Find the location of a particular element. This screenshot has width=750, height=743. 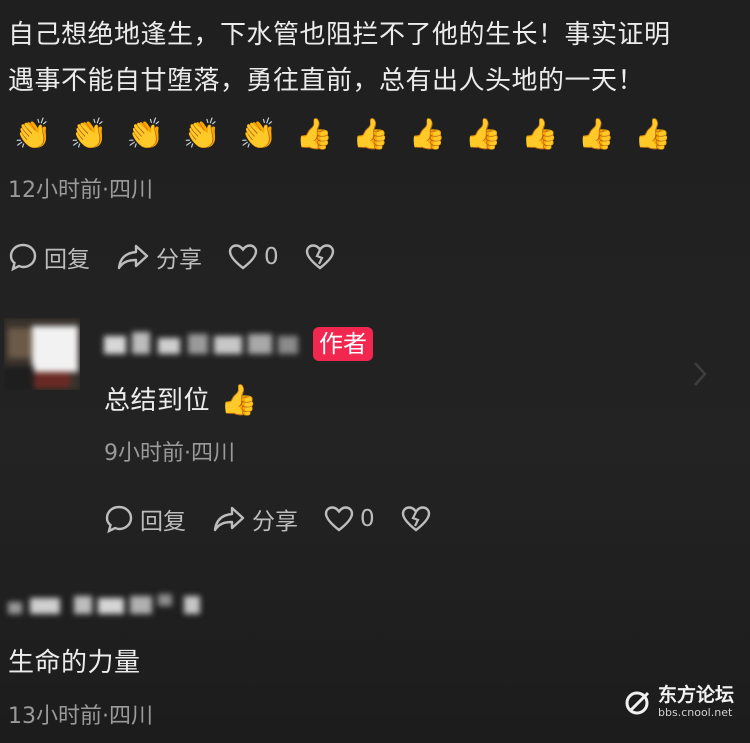

watermark: 东方论坛 bbs.cnool.net is located at coordinates (679, 702).